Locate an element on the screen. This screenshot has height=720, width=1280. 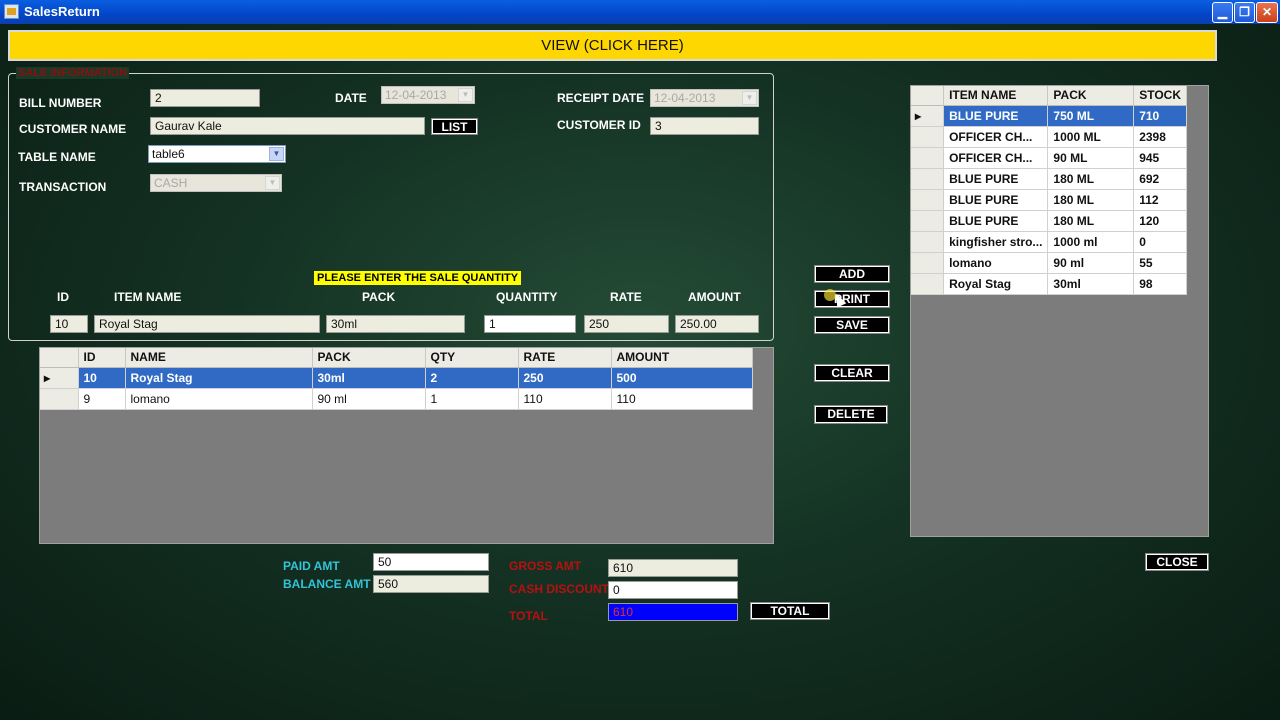
column-header-amount: AMOUNT is located at coordinates (682, 358).